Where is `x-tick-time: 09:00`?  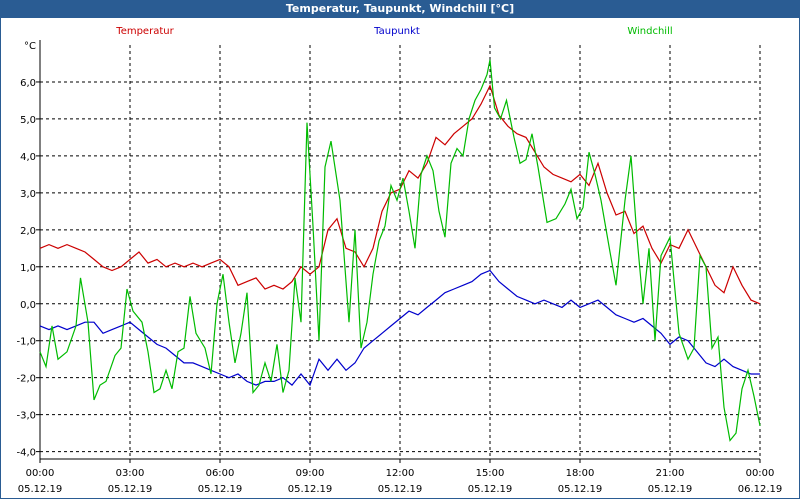
x-tick-time: 09:00 is located at coordinates (310, 473).